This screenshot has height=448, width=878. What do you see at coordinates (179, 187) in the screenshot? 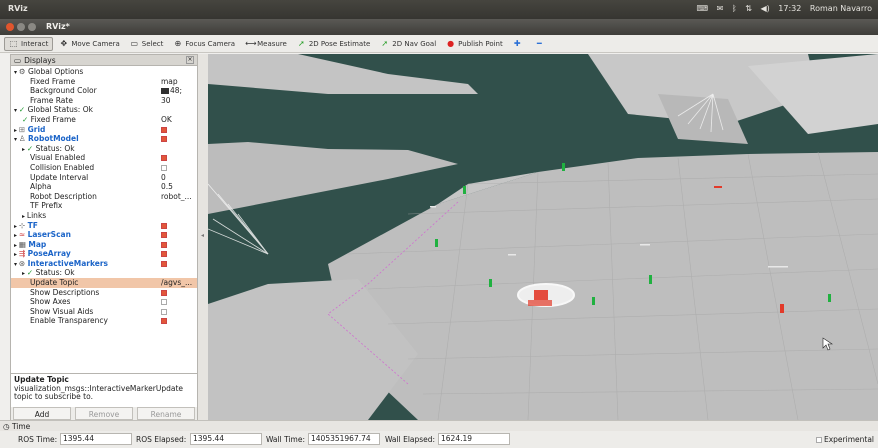
I see `display-row-value: 0.5` at bounding box center [179, 187].